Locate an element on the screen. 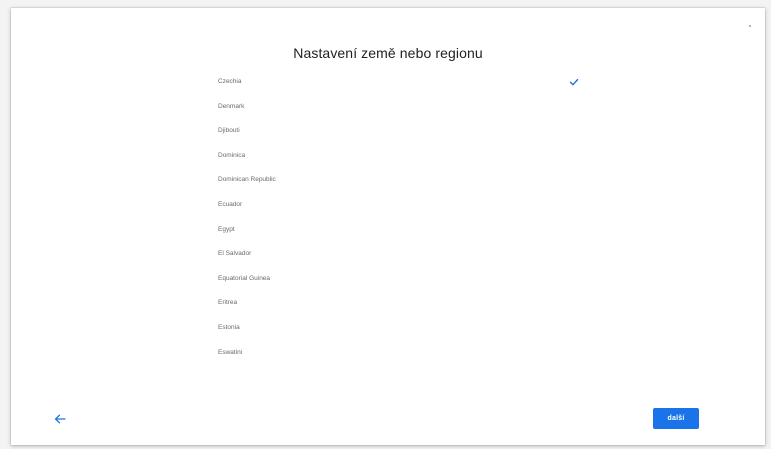 The image size is (771, 449). list-item: Dominica is located at coordinates (393, 156).